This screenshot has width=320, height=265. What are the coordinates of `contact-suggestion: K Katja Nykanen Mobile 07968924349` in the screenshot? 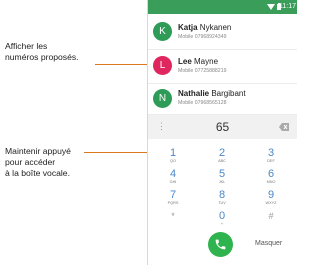 It's located at (222, 33).